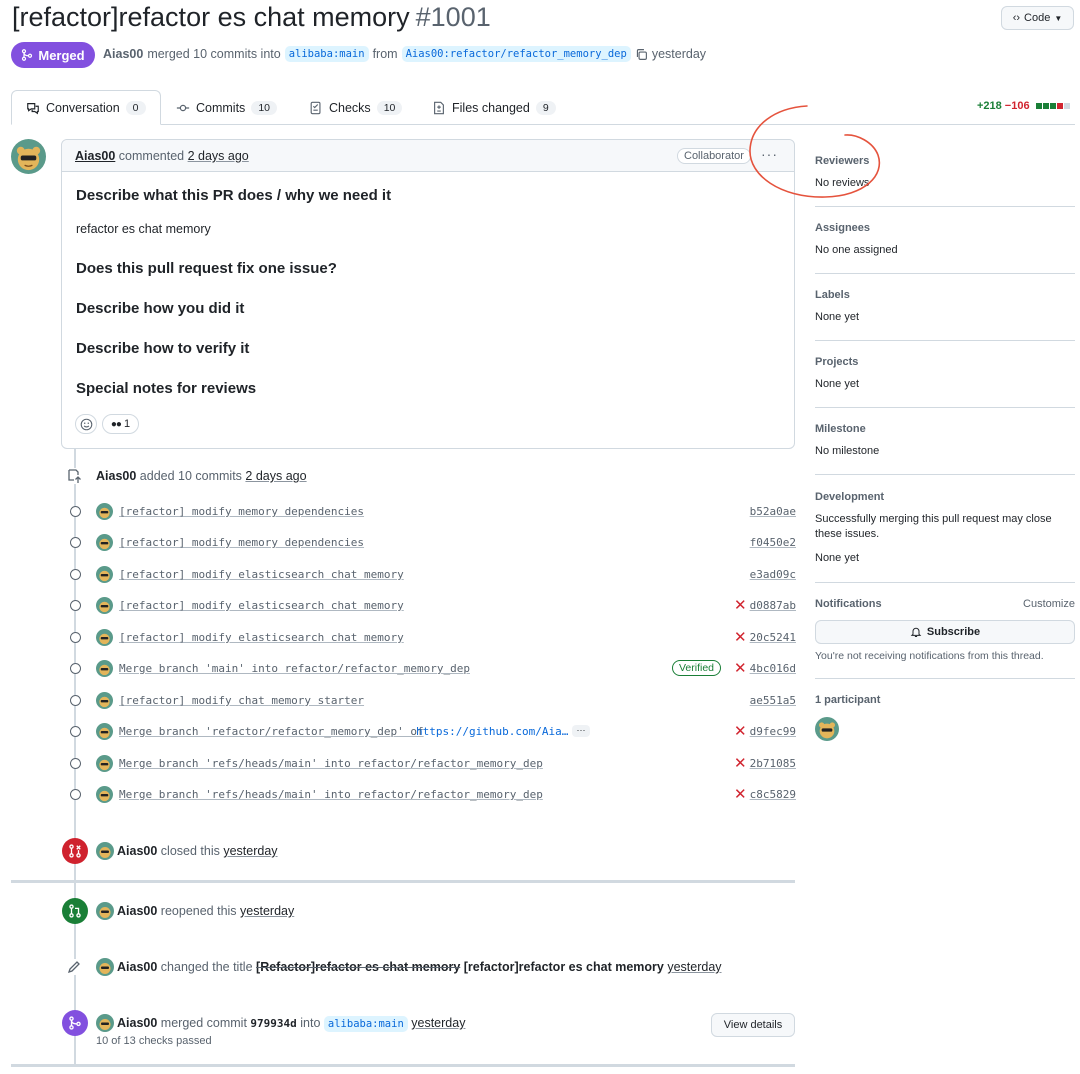  I want to click on commit-sha-link: e3ad09c, so click(773, 574).